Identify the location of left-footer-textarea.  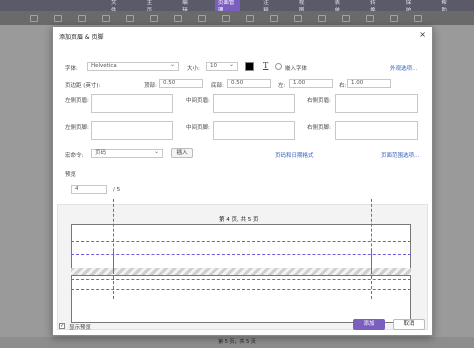
(132, 130).